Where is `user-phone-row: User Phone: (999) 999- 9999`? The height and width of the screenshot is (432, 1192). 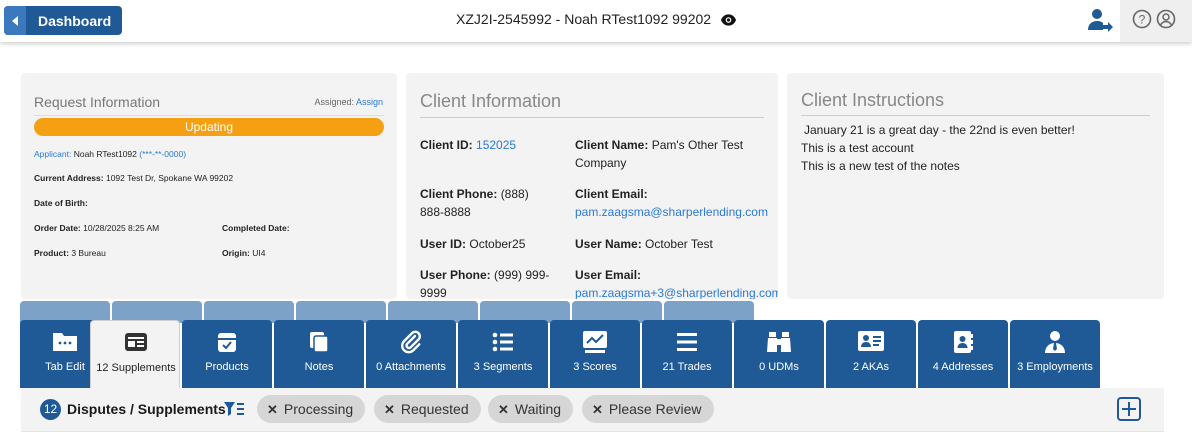
user-phone-row: User Phone: (999) 999- 9999 is located at coordinates (484, 282).